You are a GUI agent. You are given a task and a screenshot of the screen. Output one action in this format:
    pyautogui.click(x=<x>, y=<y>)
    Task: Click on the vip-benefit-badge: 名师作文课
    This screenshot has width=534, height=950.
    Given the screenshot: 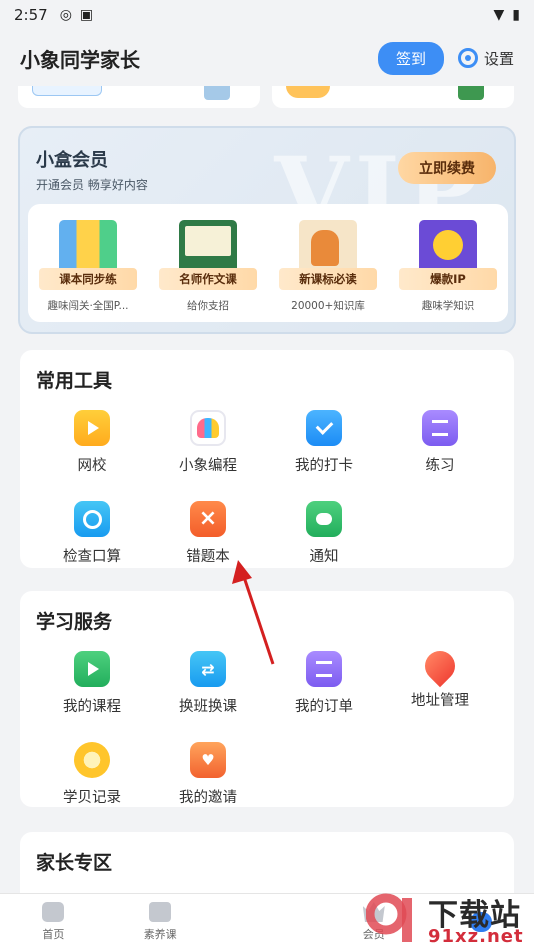 What is the action you would take?
    pyautogui.click(x=208, y=279)
    